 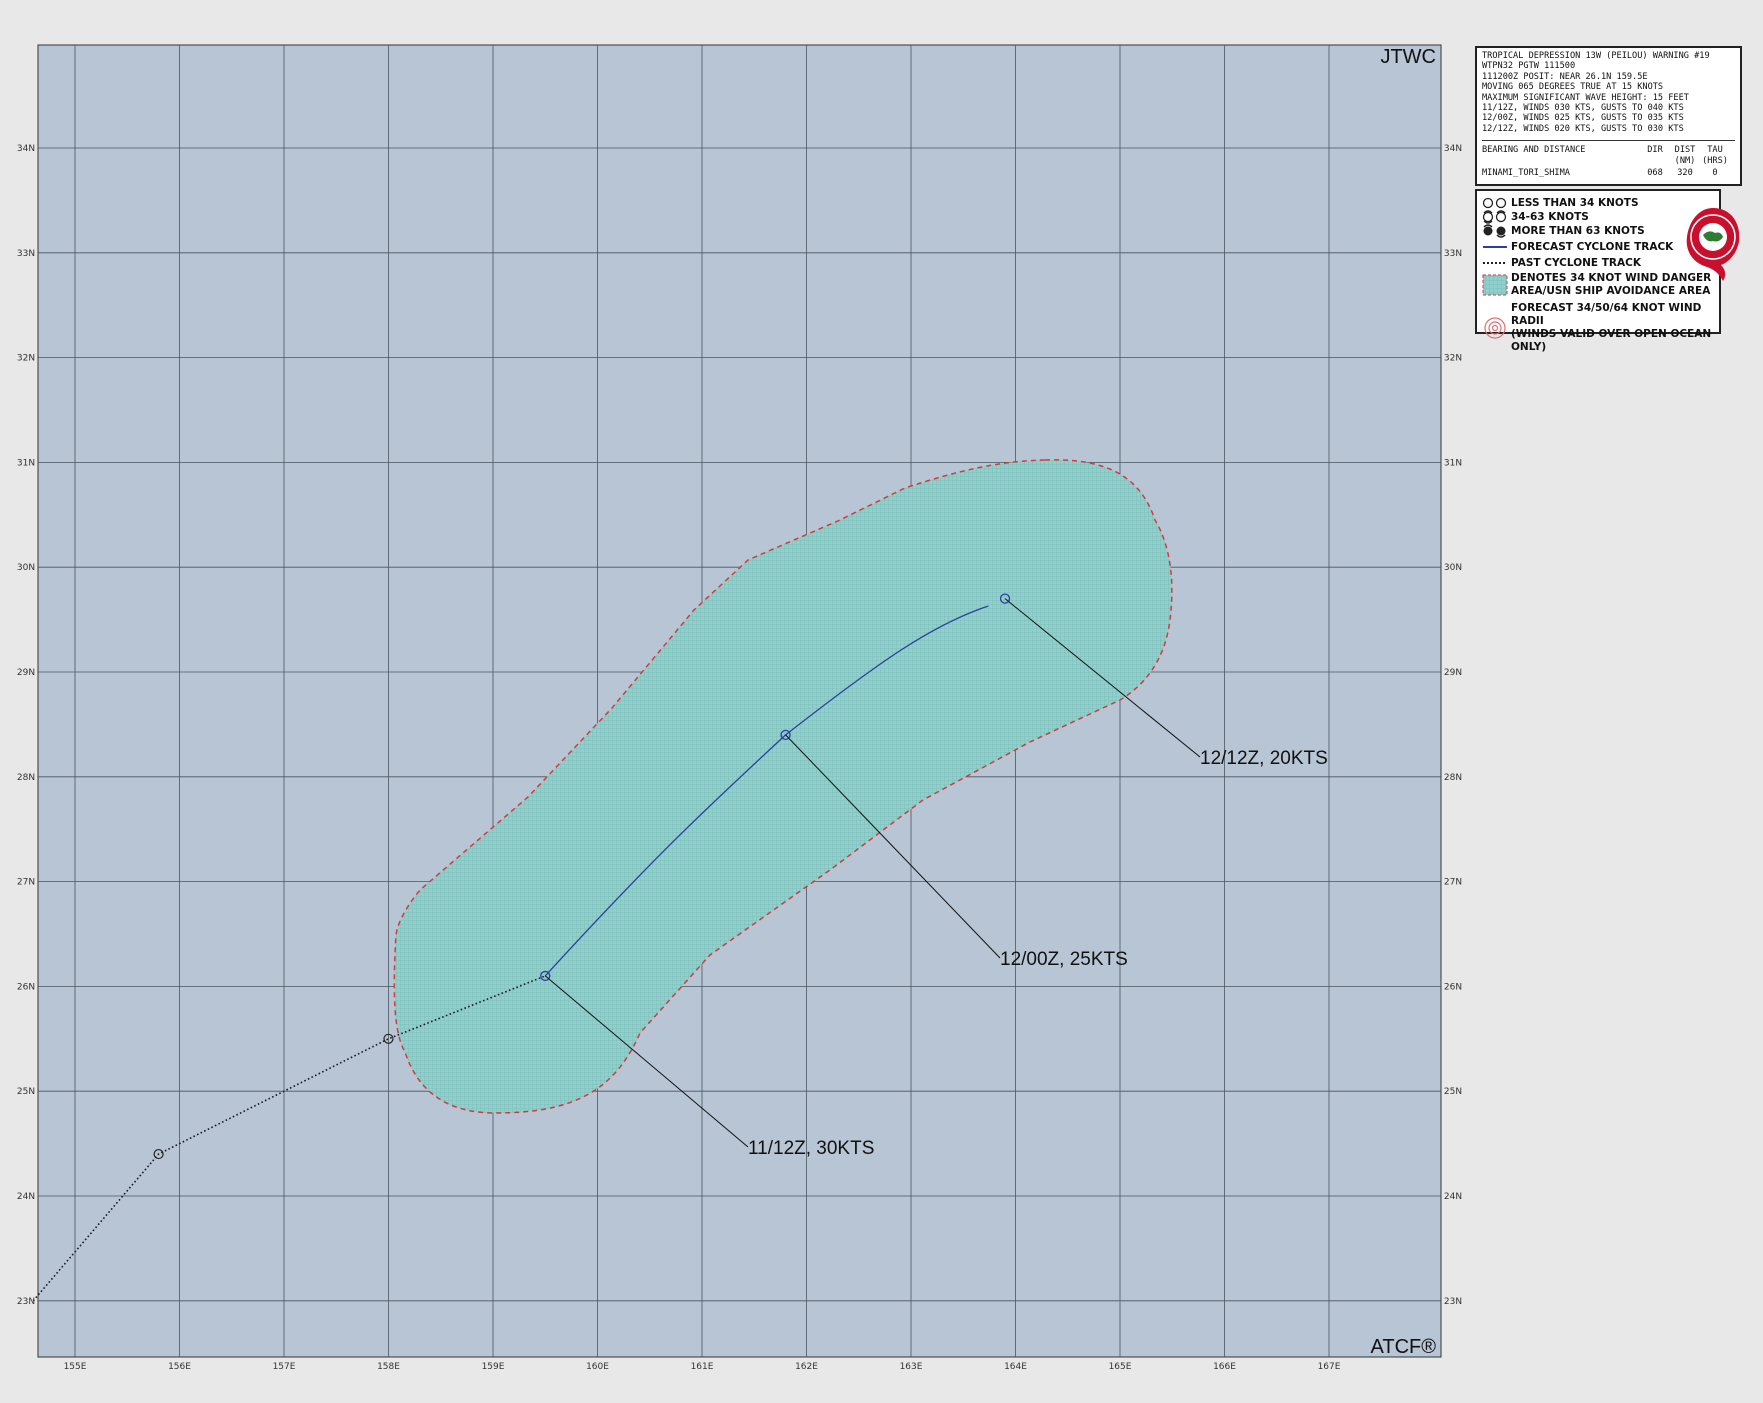 I want to click on lon-tick-label: 157E, so click(x=284, y=1367).